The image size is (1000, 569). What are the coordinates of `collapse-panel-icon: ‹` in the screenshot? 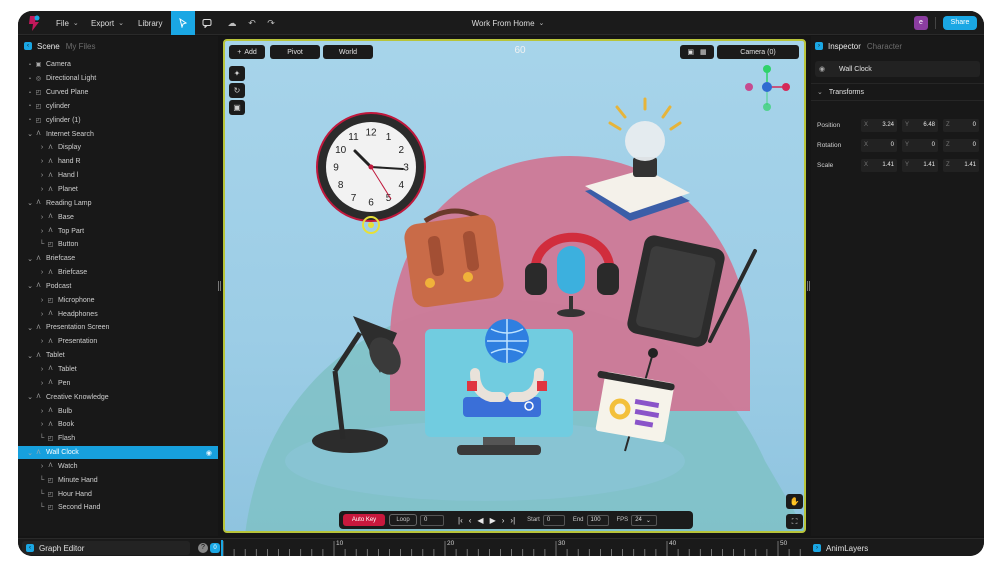 It's located at (30, 548).